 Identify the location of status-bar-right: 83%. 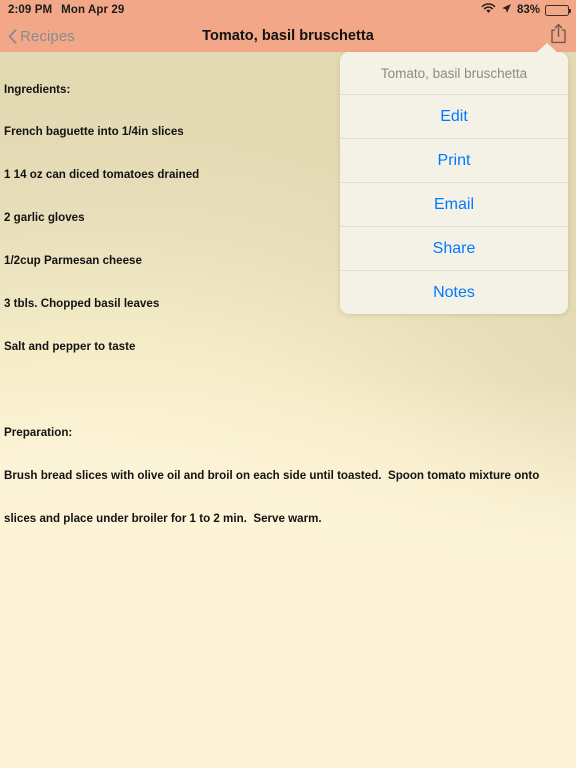
(526, 10).